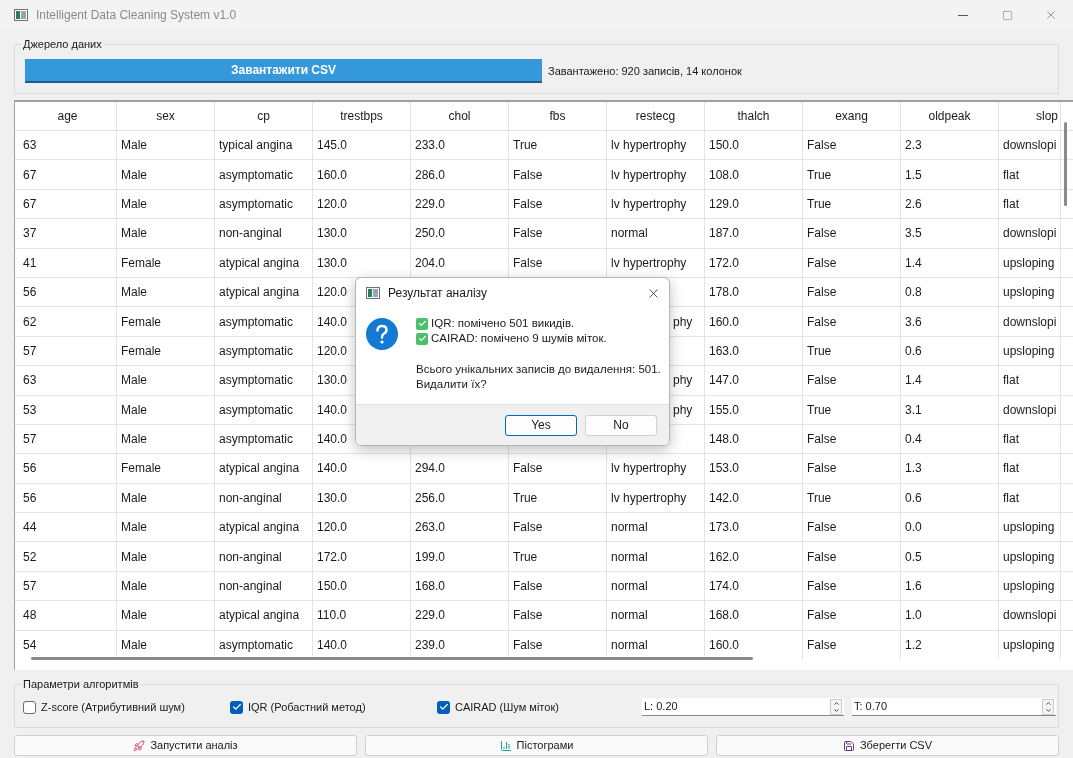 This screenshot has width=1073, height=758. Describe the element at coordinates (1030, 116) in the screenshot. I see `column-header: slop` at that location.